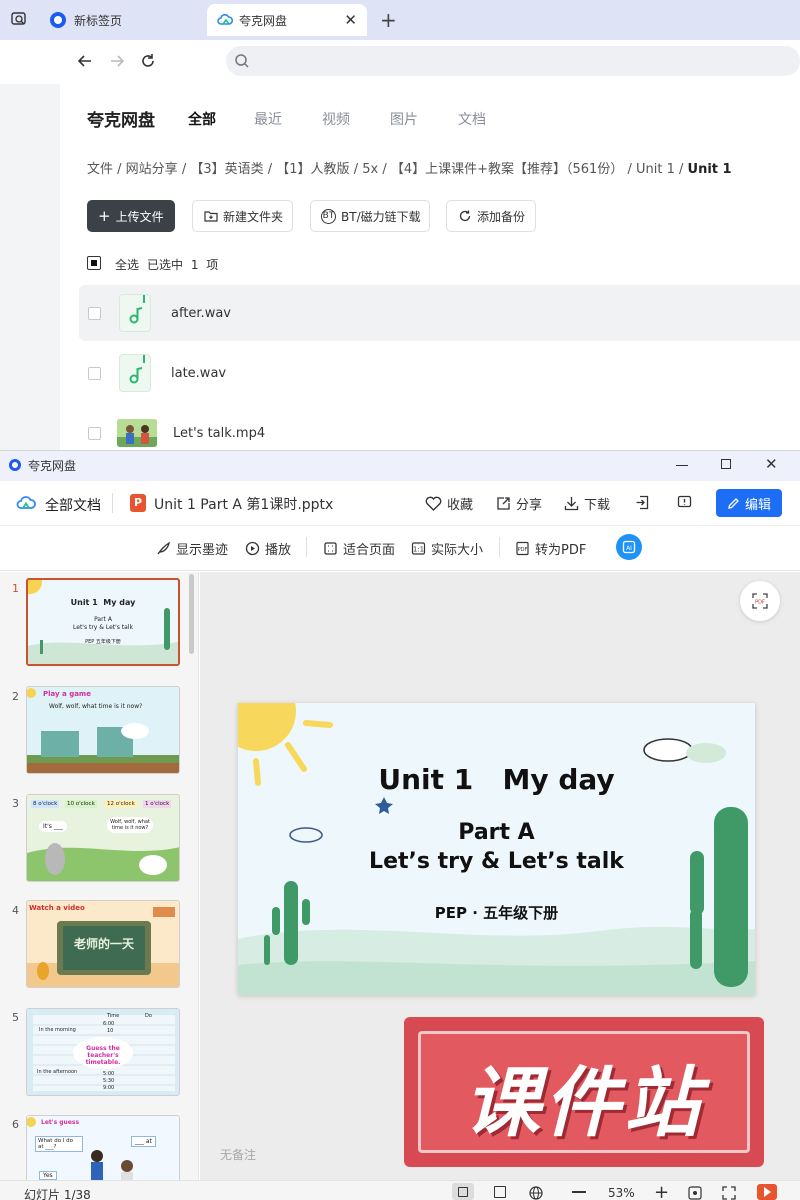  I want to click on folder-plus-icon, so click(211, 216).